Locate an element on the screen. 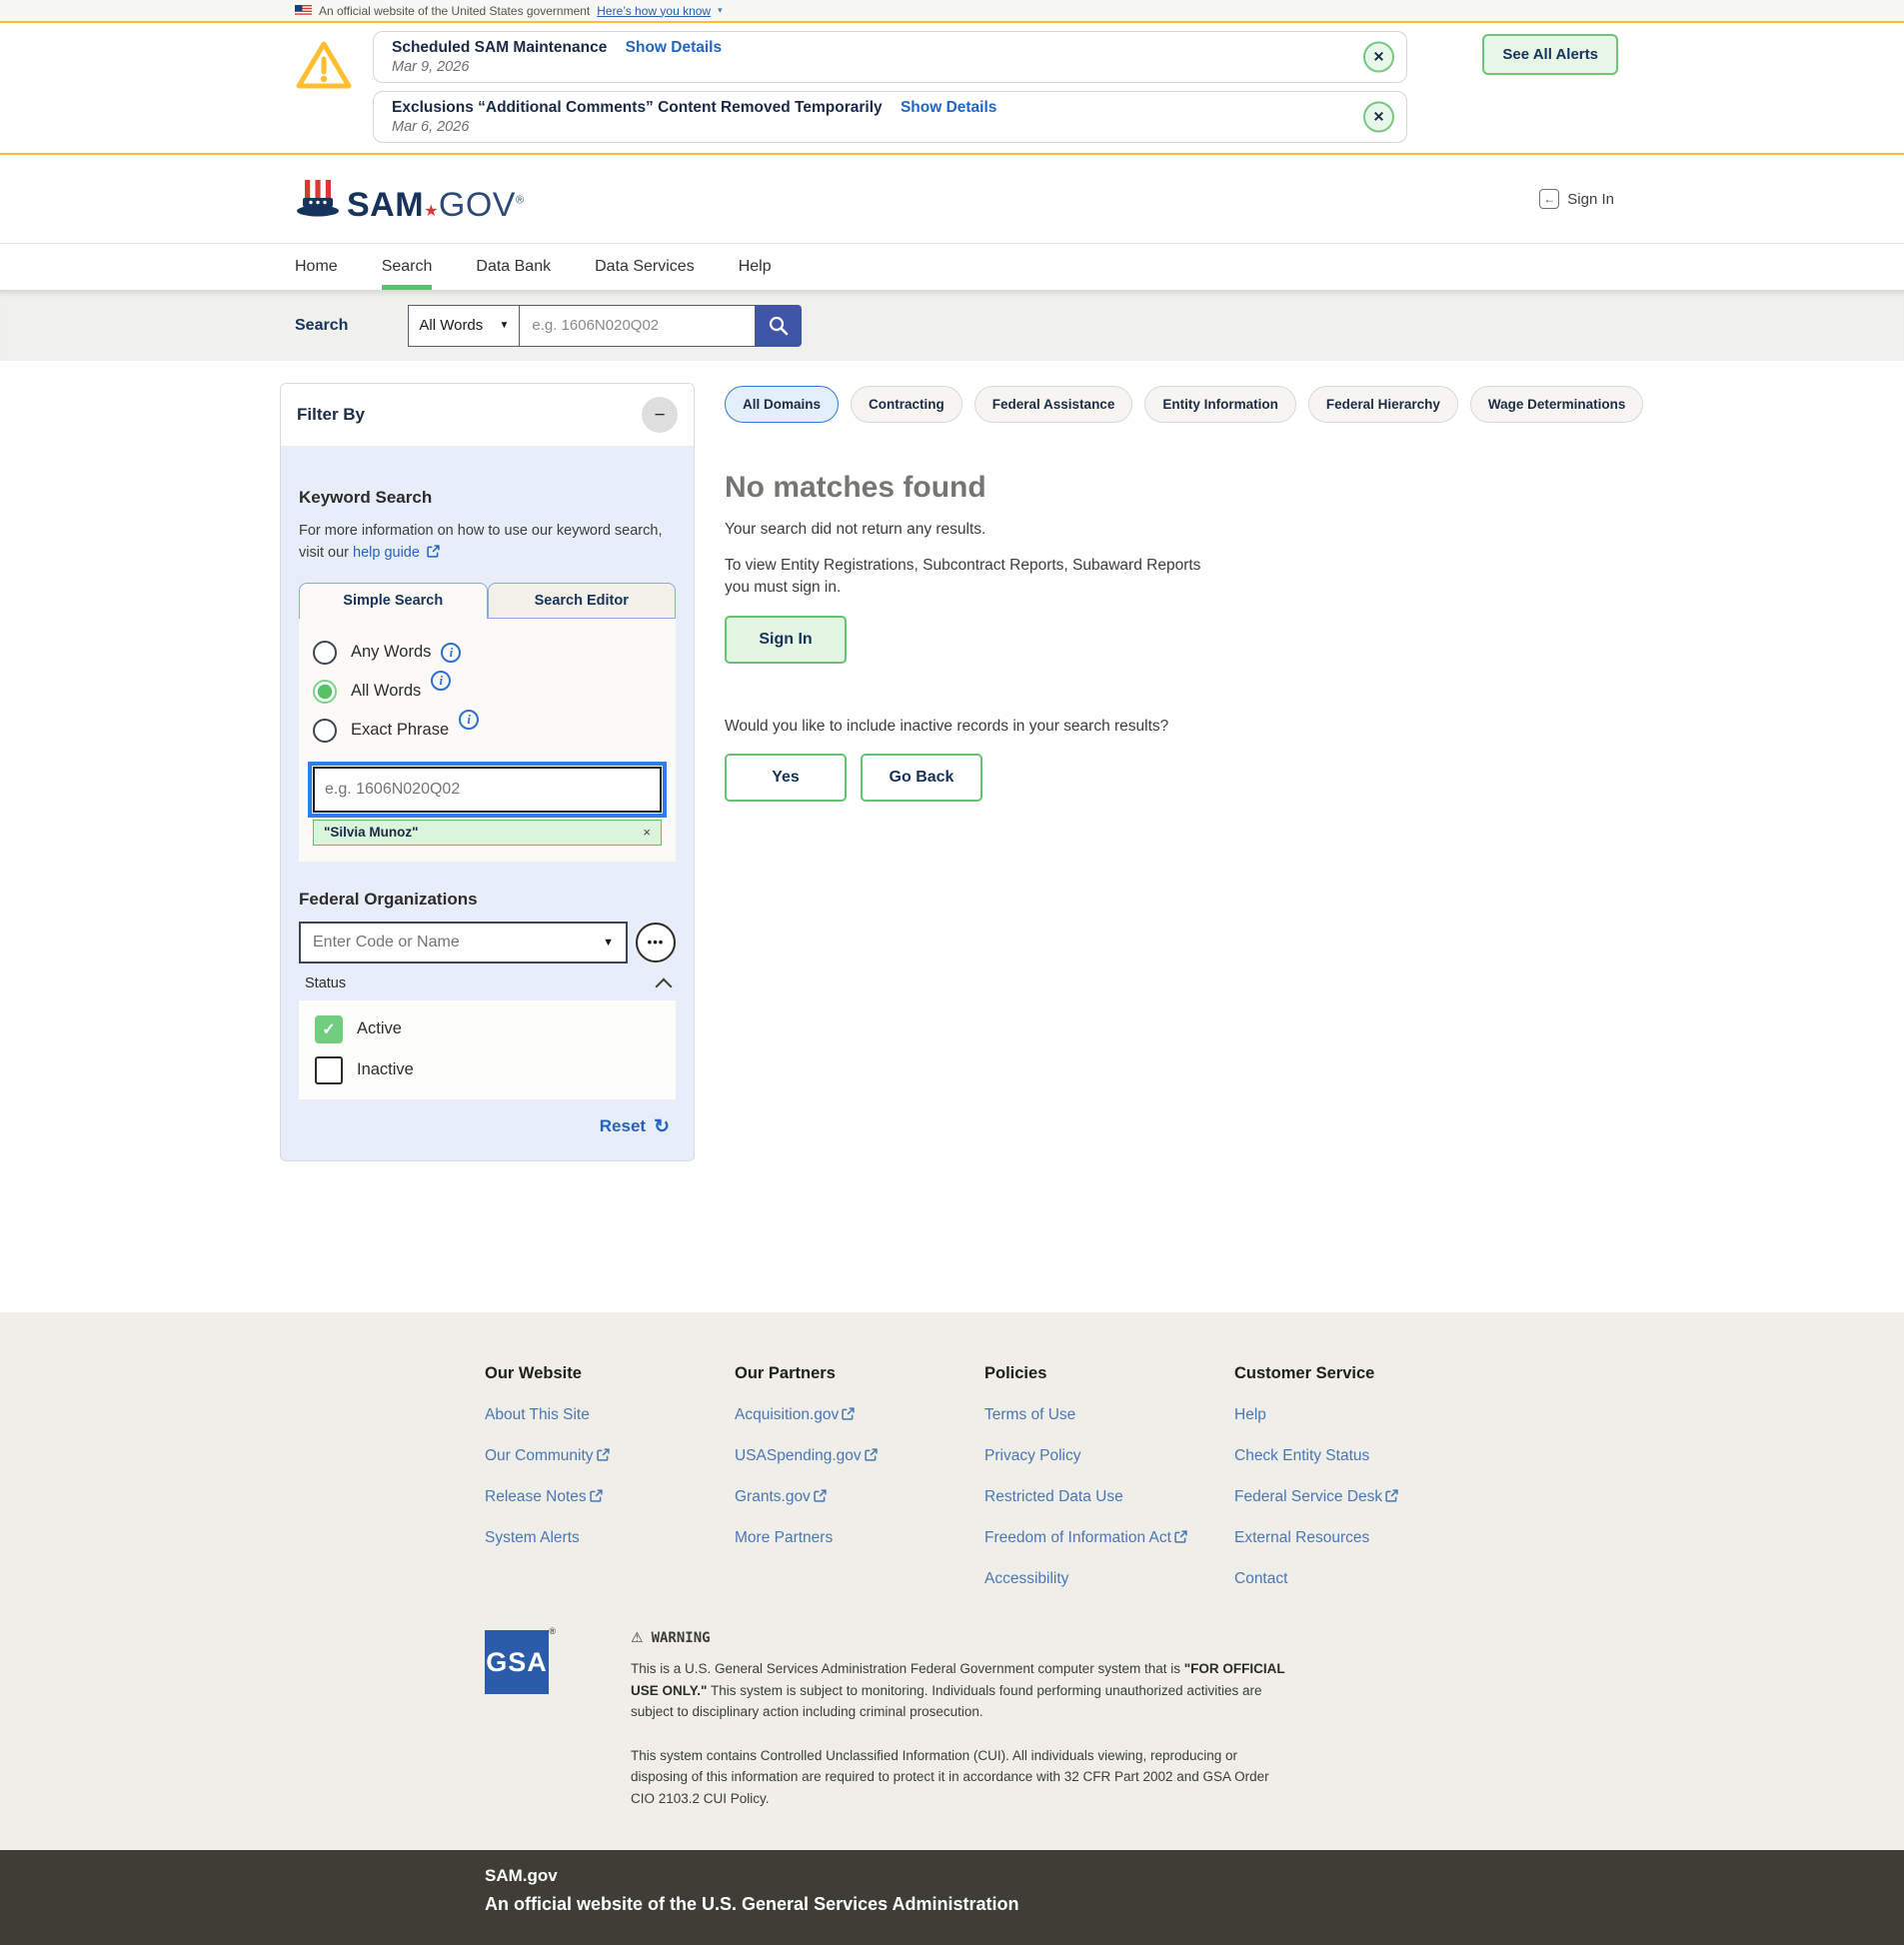 The image size is (1904, 1945). check-icon: ✓ is located at coordinates (329, 1029).